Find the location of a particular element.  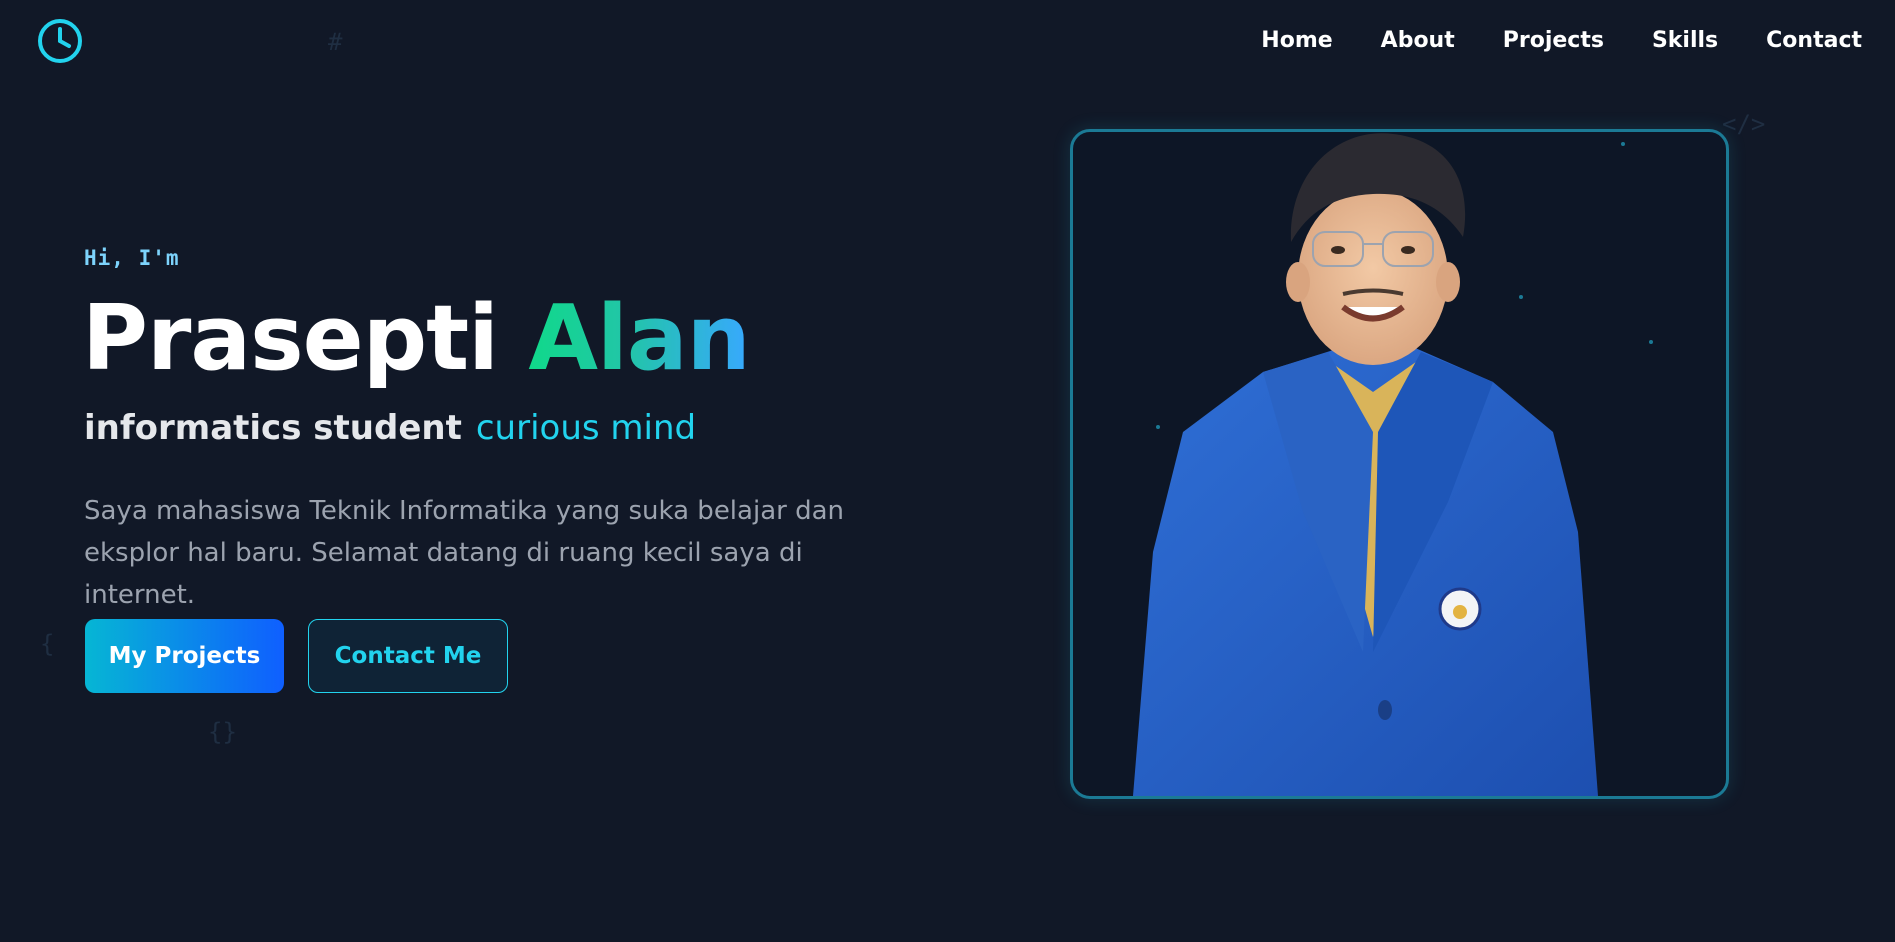

hero-tagline: informatics student curious mind is located at coordinates (390, 428).